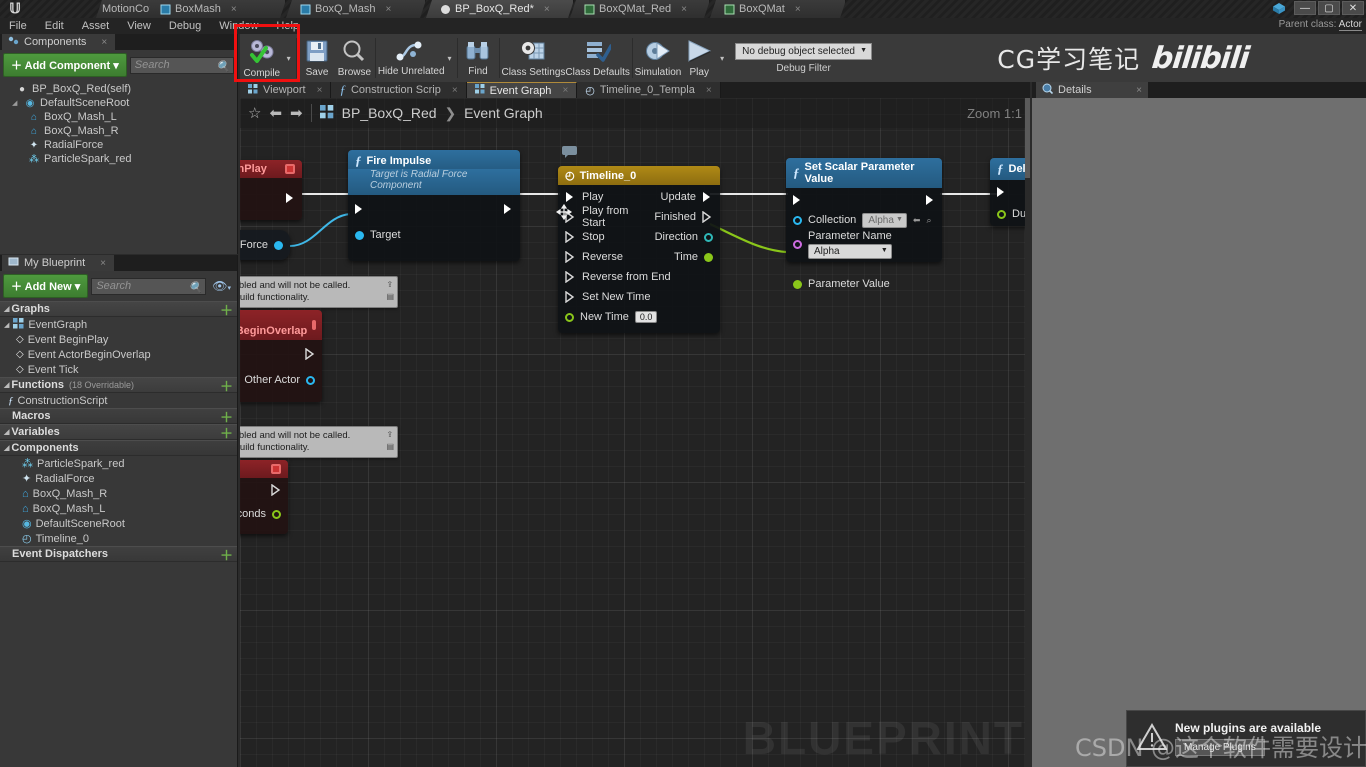 The image size is (1366, 767). What do you see at coordinates (118, 538) in the screenshot?
I see `list-item-timeline-0: ◴ Timeline_0` at bounding box center [118, 538].